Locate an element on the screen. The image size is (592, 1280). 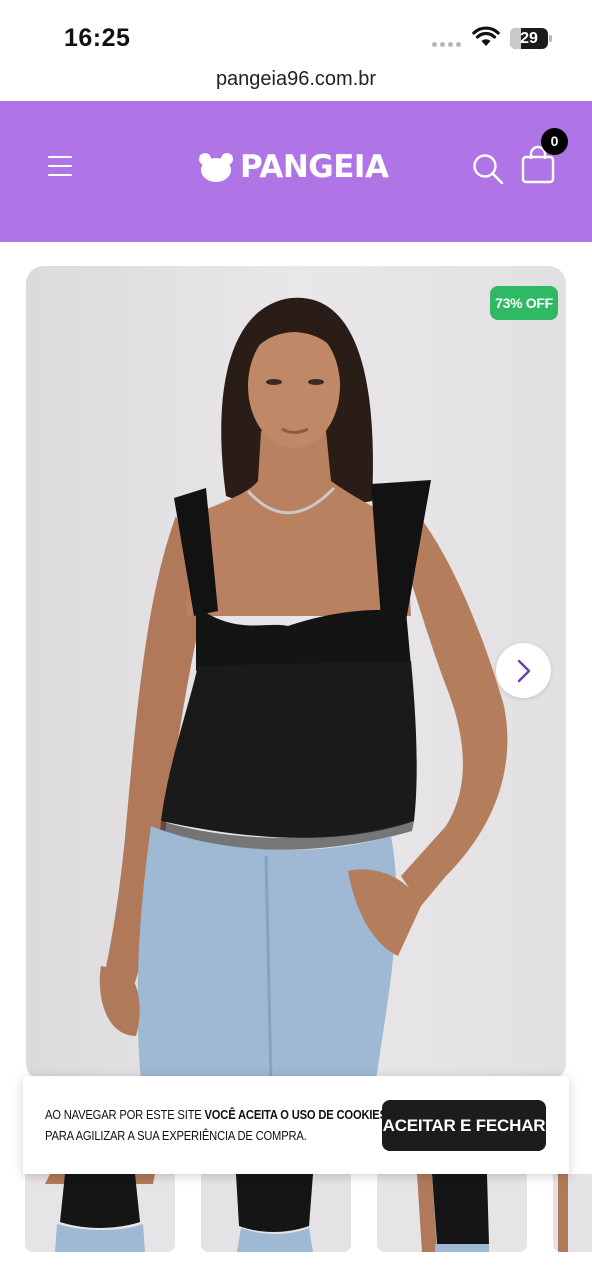
discount-badge: 73% OFF is located at coordinates (524, 303).